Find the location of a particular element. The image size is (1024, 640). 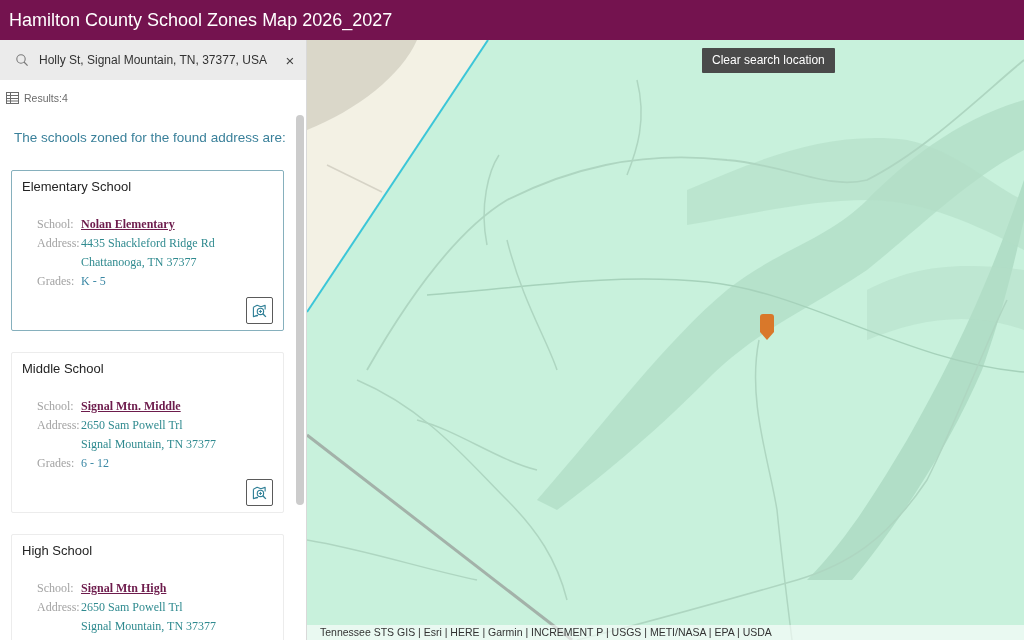

school-card: Elementary School School: Nolan Elementary Address:4435 Shackleford Ridge Rd Chattanooga, TN 37377 Grades: K - 5 is located at coordinates (147, 250).